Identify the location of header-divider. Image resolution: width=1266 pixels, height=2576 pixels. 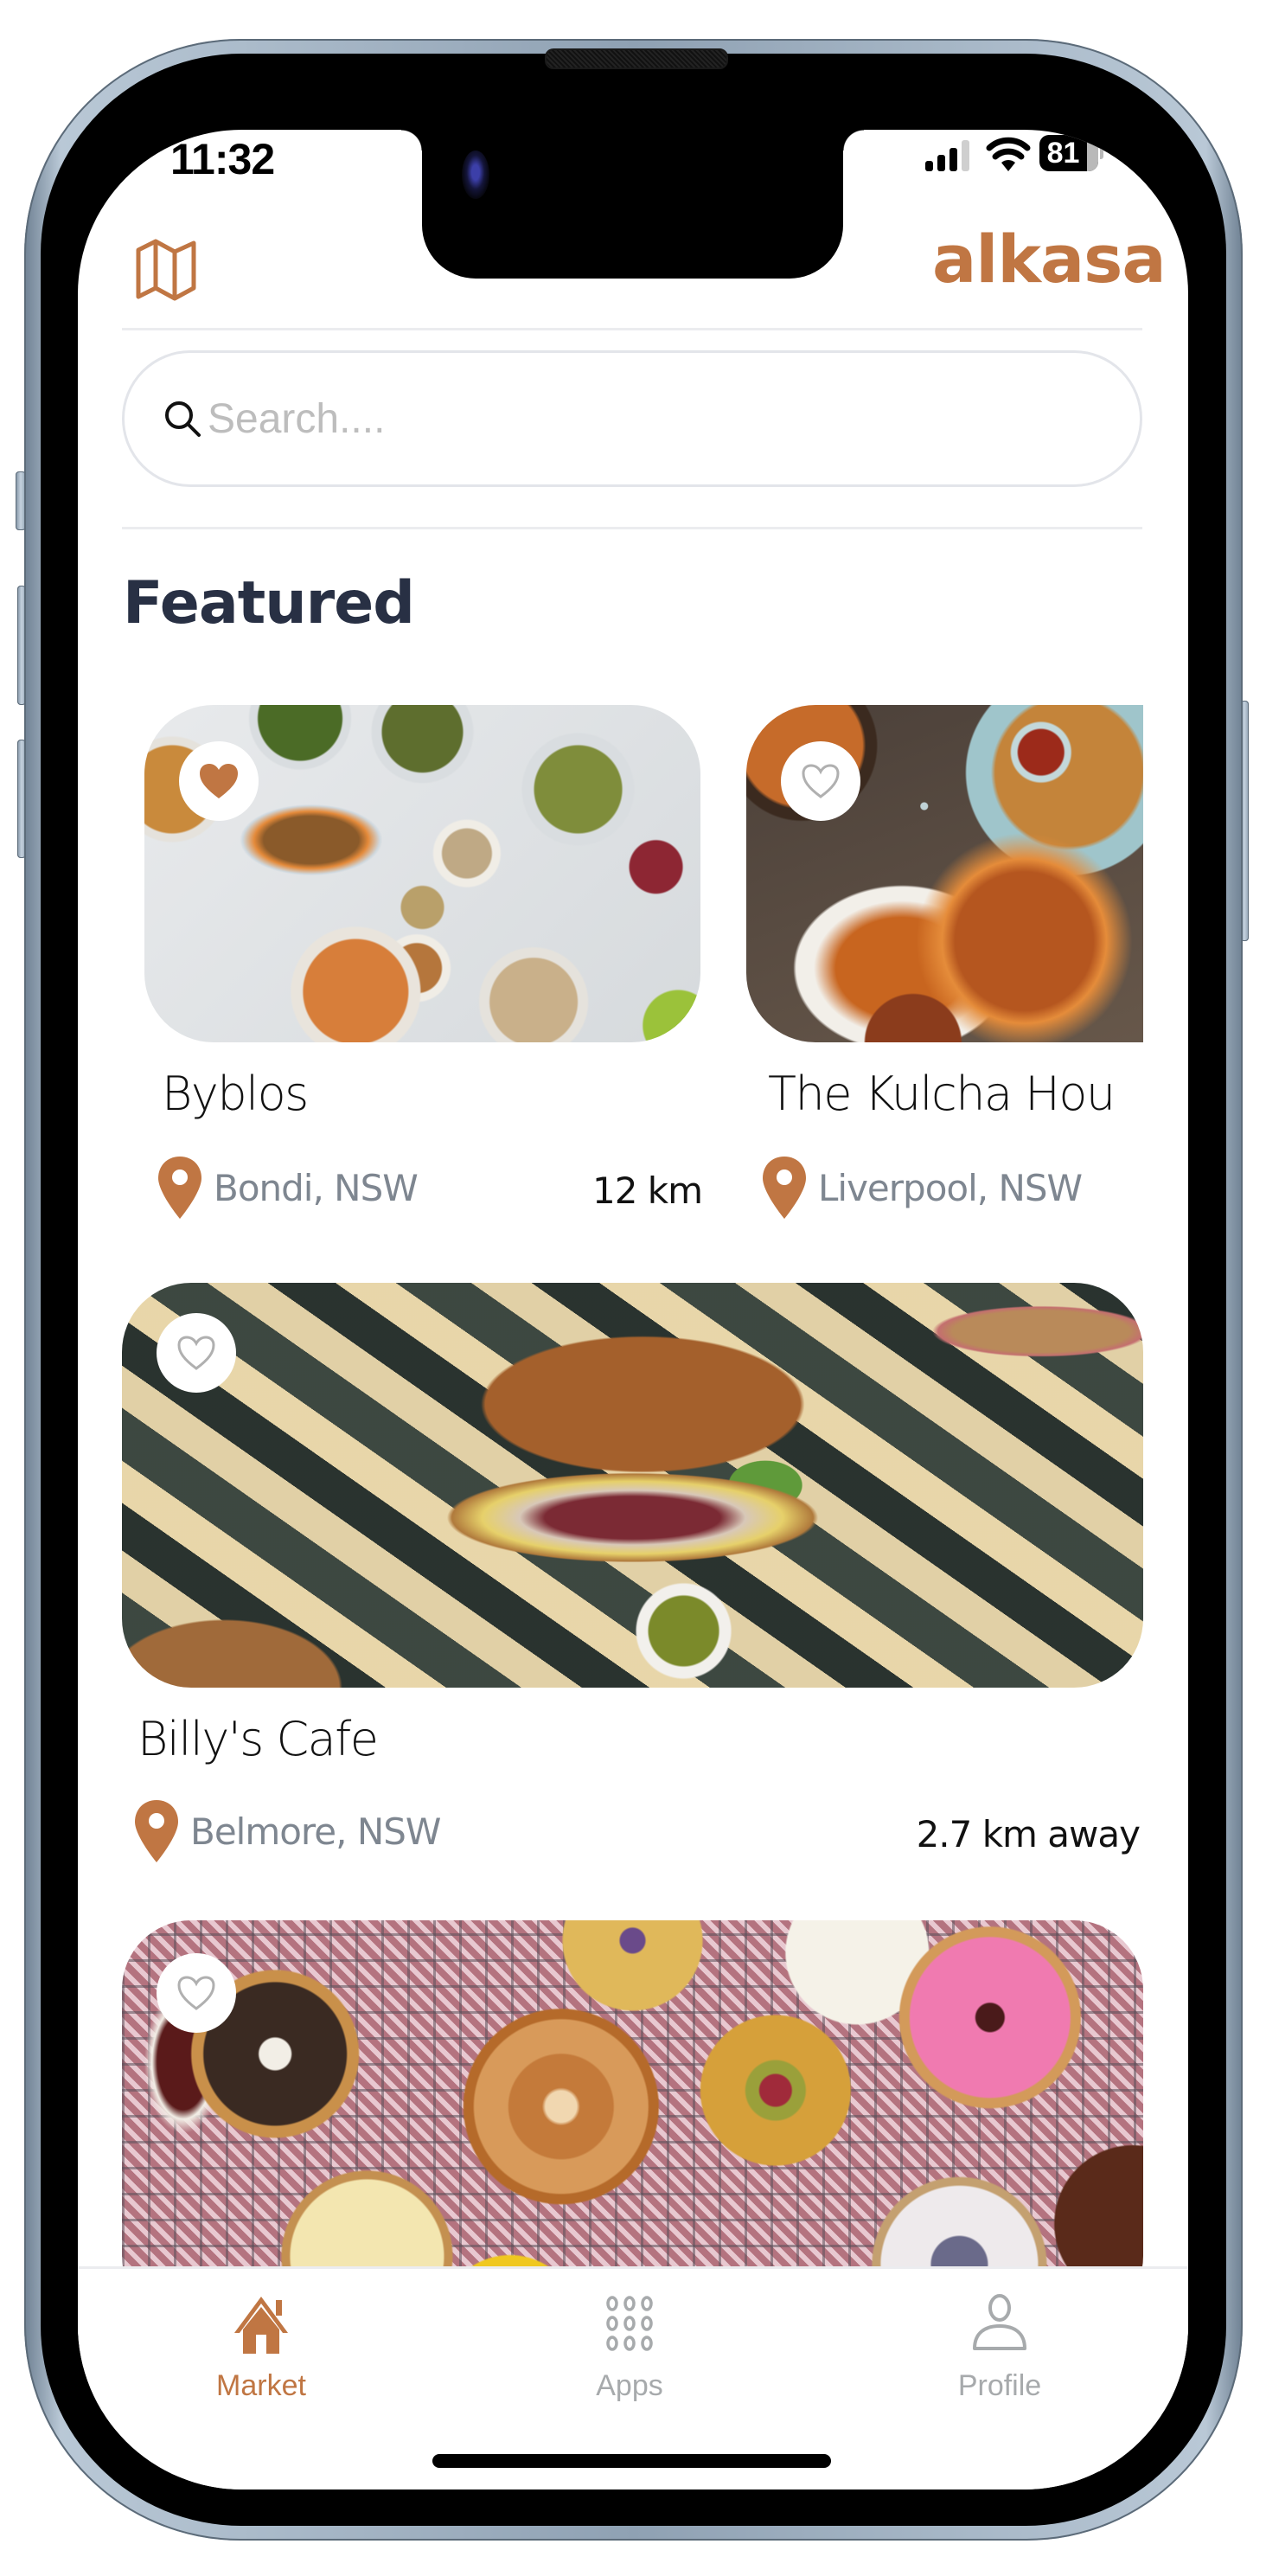
(632, 329).